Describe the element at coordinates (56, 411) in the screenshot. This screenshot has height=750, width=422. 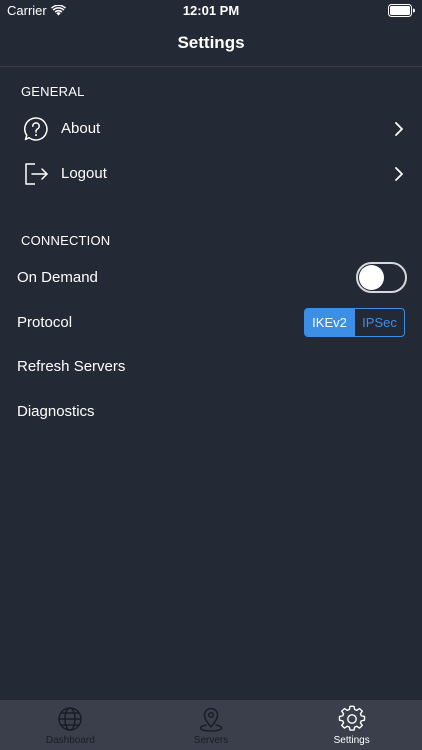
I see `diagnostics-label: Diagnostics` at that location.